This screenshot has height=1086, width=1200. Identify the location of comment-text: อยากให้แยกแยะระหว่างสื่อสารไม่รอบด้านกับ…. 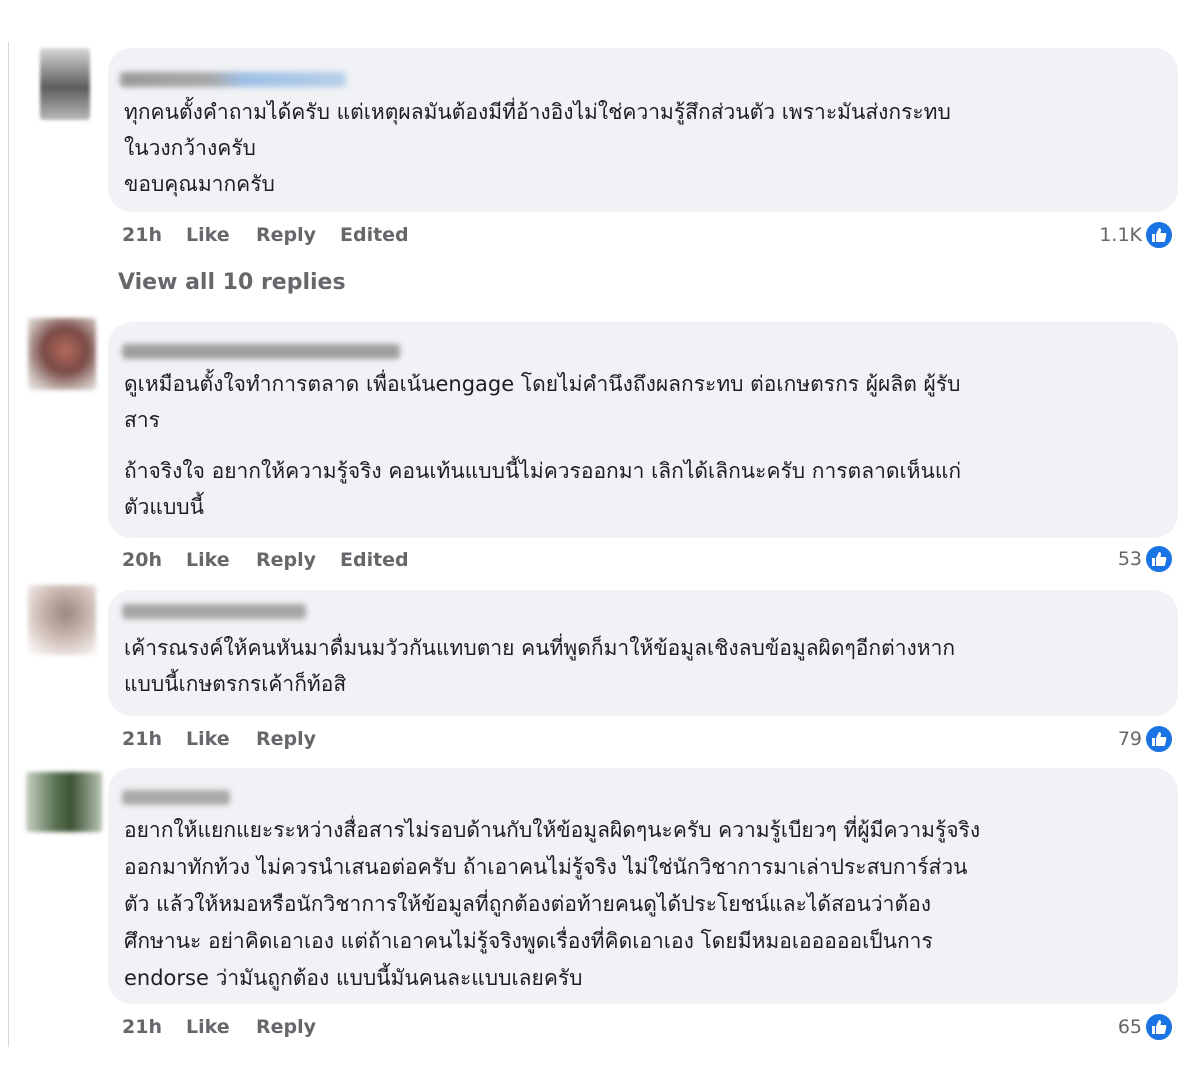
(552, 904).